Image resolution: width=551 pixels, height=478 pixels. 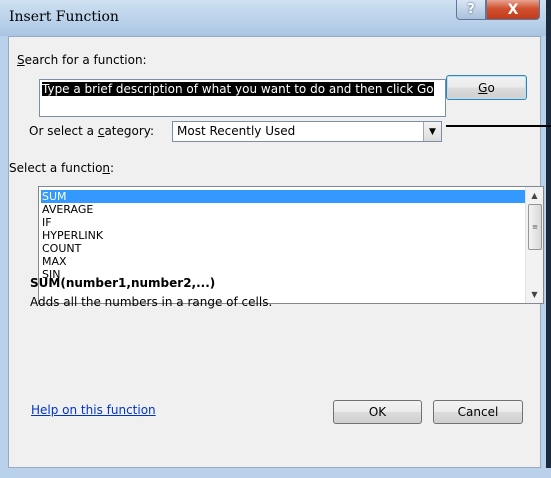 What do you see at coordinates (486, 87) in the screenshot?
I see `go-button: Go` at bounding box center [486, 87].